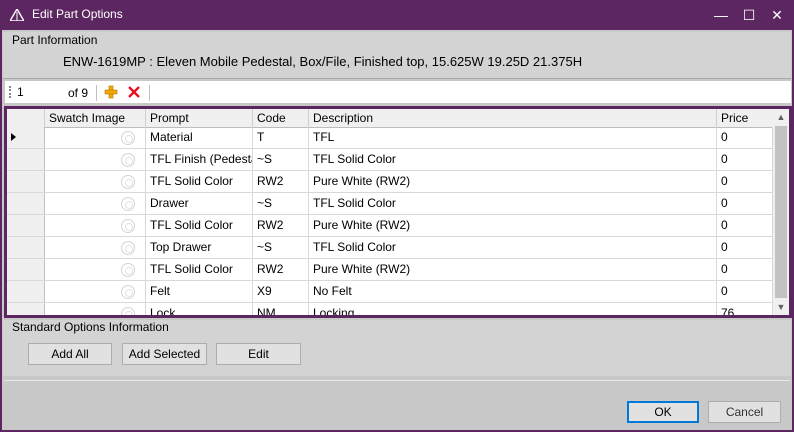 This screenshot has width=794, height=432. I want to click on scroll-down-icon: ▼, so click(781, 307).